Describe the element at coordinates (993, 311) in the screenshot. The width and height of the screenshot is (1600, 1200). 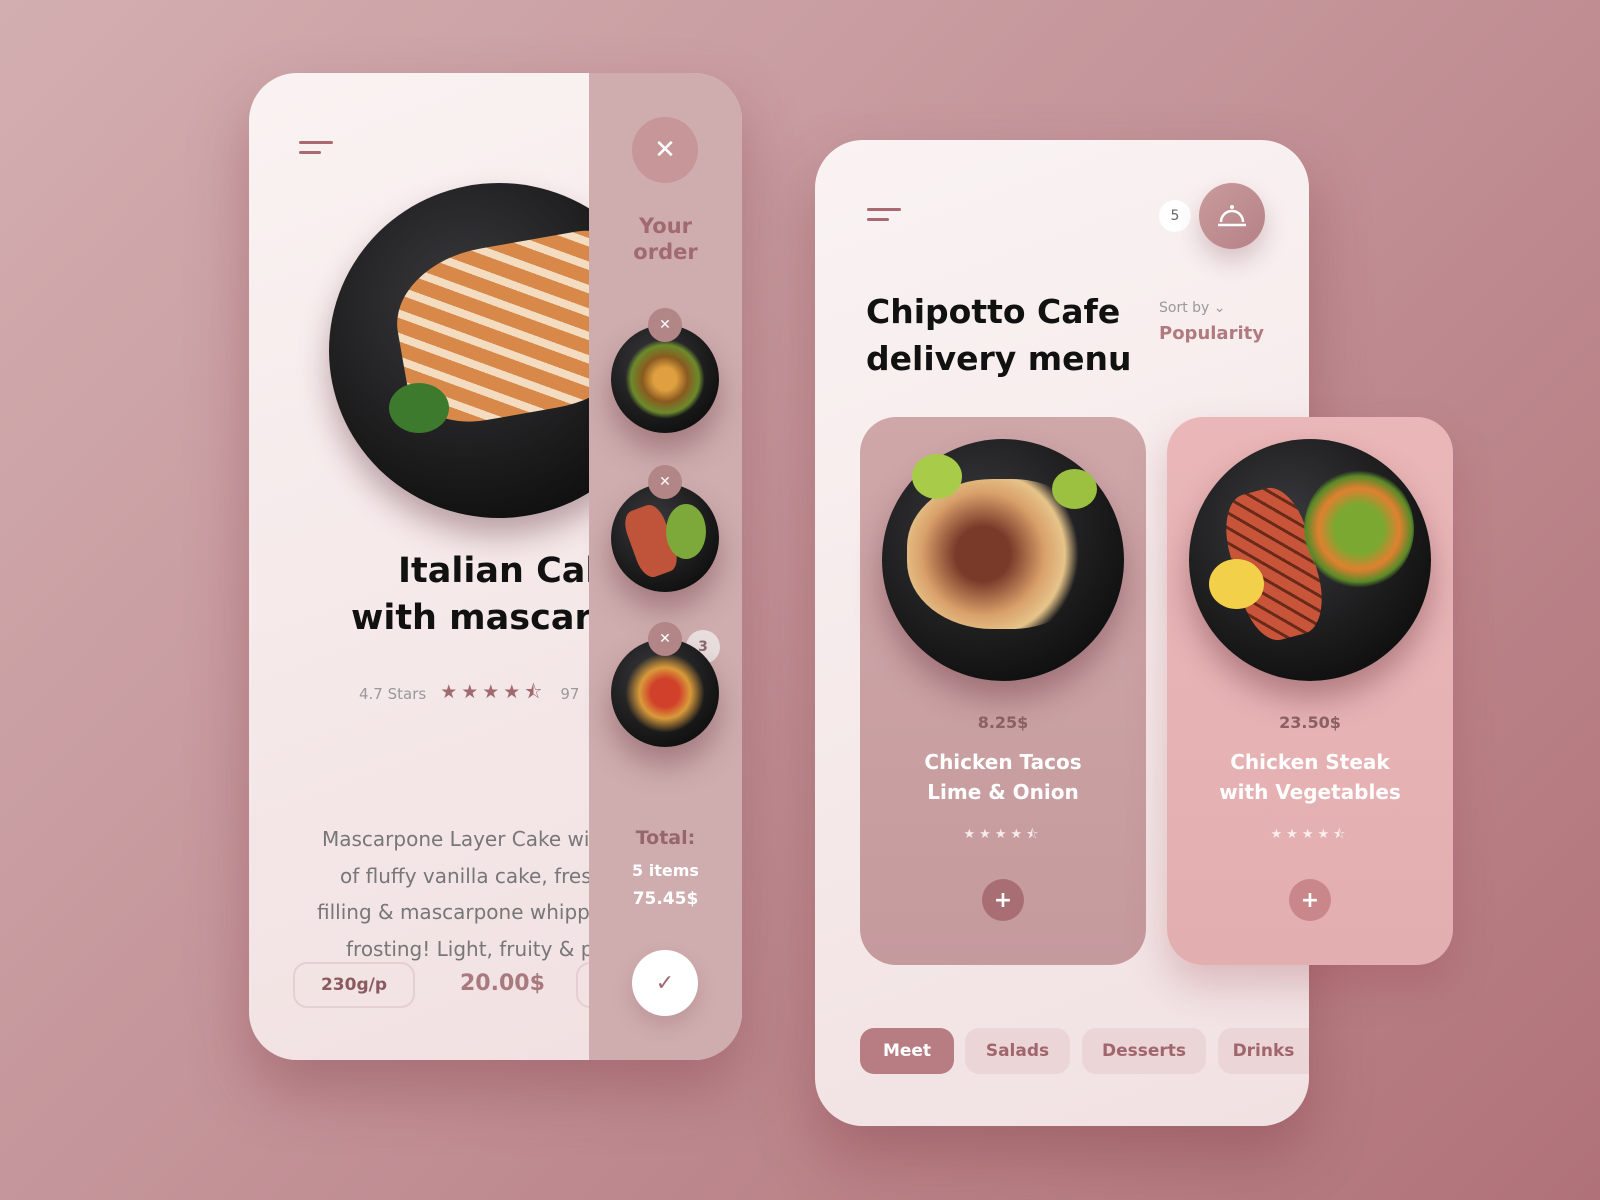
I see `menu-title-line: Chipotto Cafe` at that location.